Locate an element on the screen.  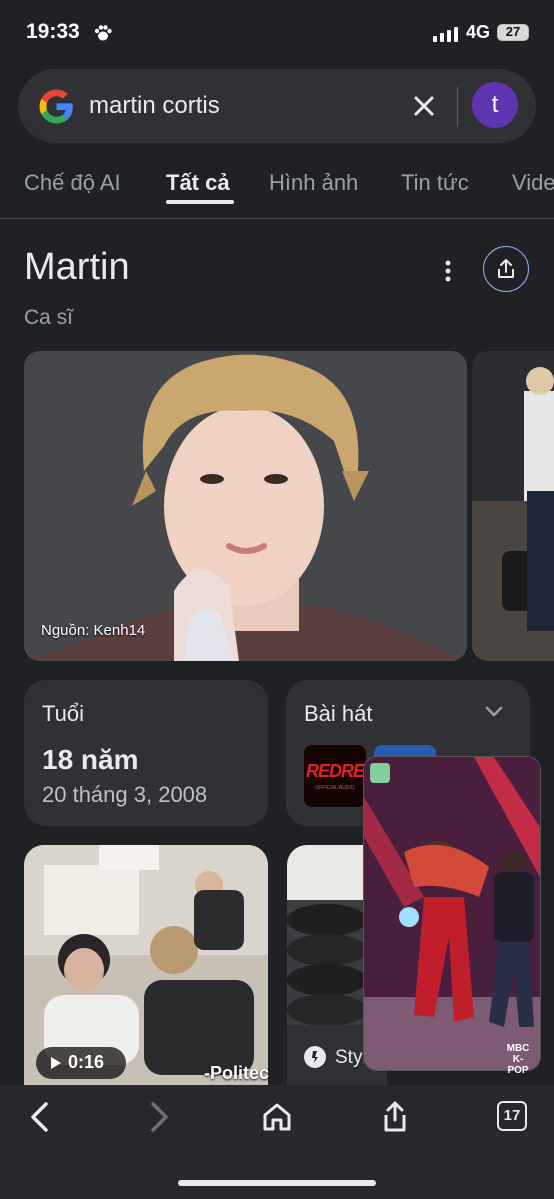
signal-icon is located at coordinates (446, 34).